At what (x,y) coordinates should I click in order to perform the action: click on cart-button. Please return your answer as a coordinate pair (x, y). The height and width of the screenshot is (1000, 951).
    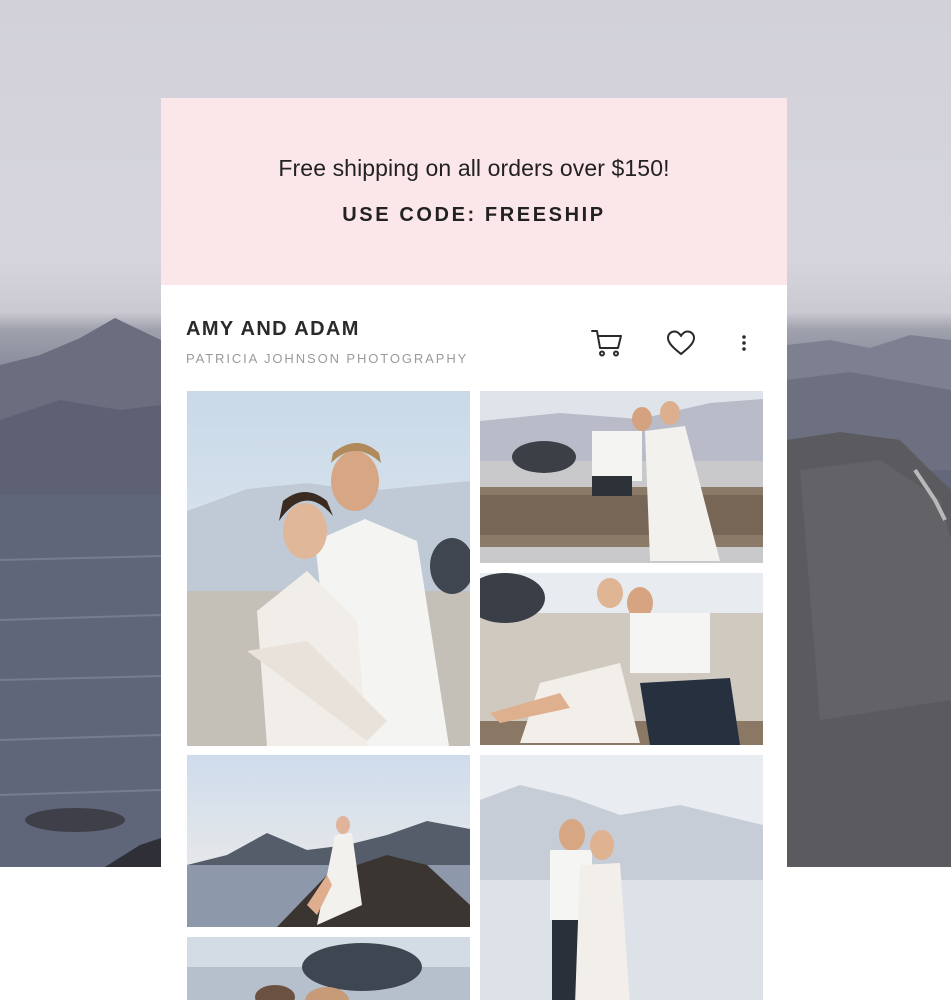
    Looking at the image, I should click on (607, 343).